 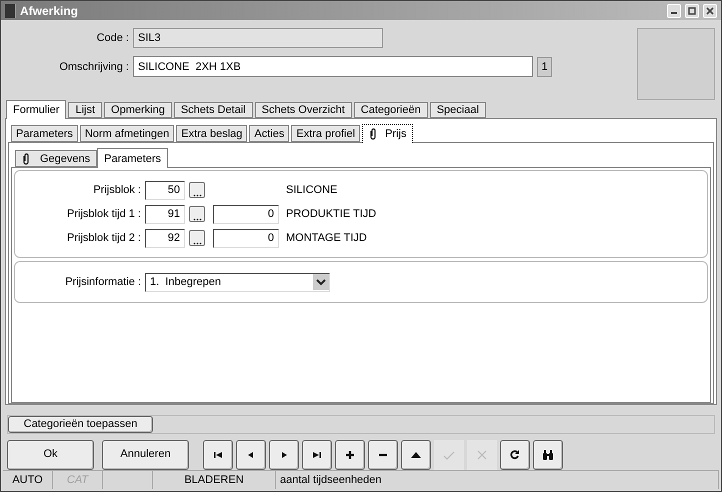 What do you see at coordinates (391, 110) in the screenshot?
I see `tab: Categorieën` at bounding box center [391, 110].